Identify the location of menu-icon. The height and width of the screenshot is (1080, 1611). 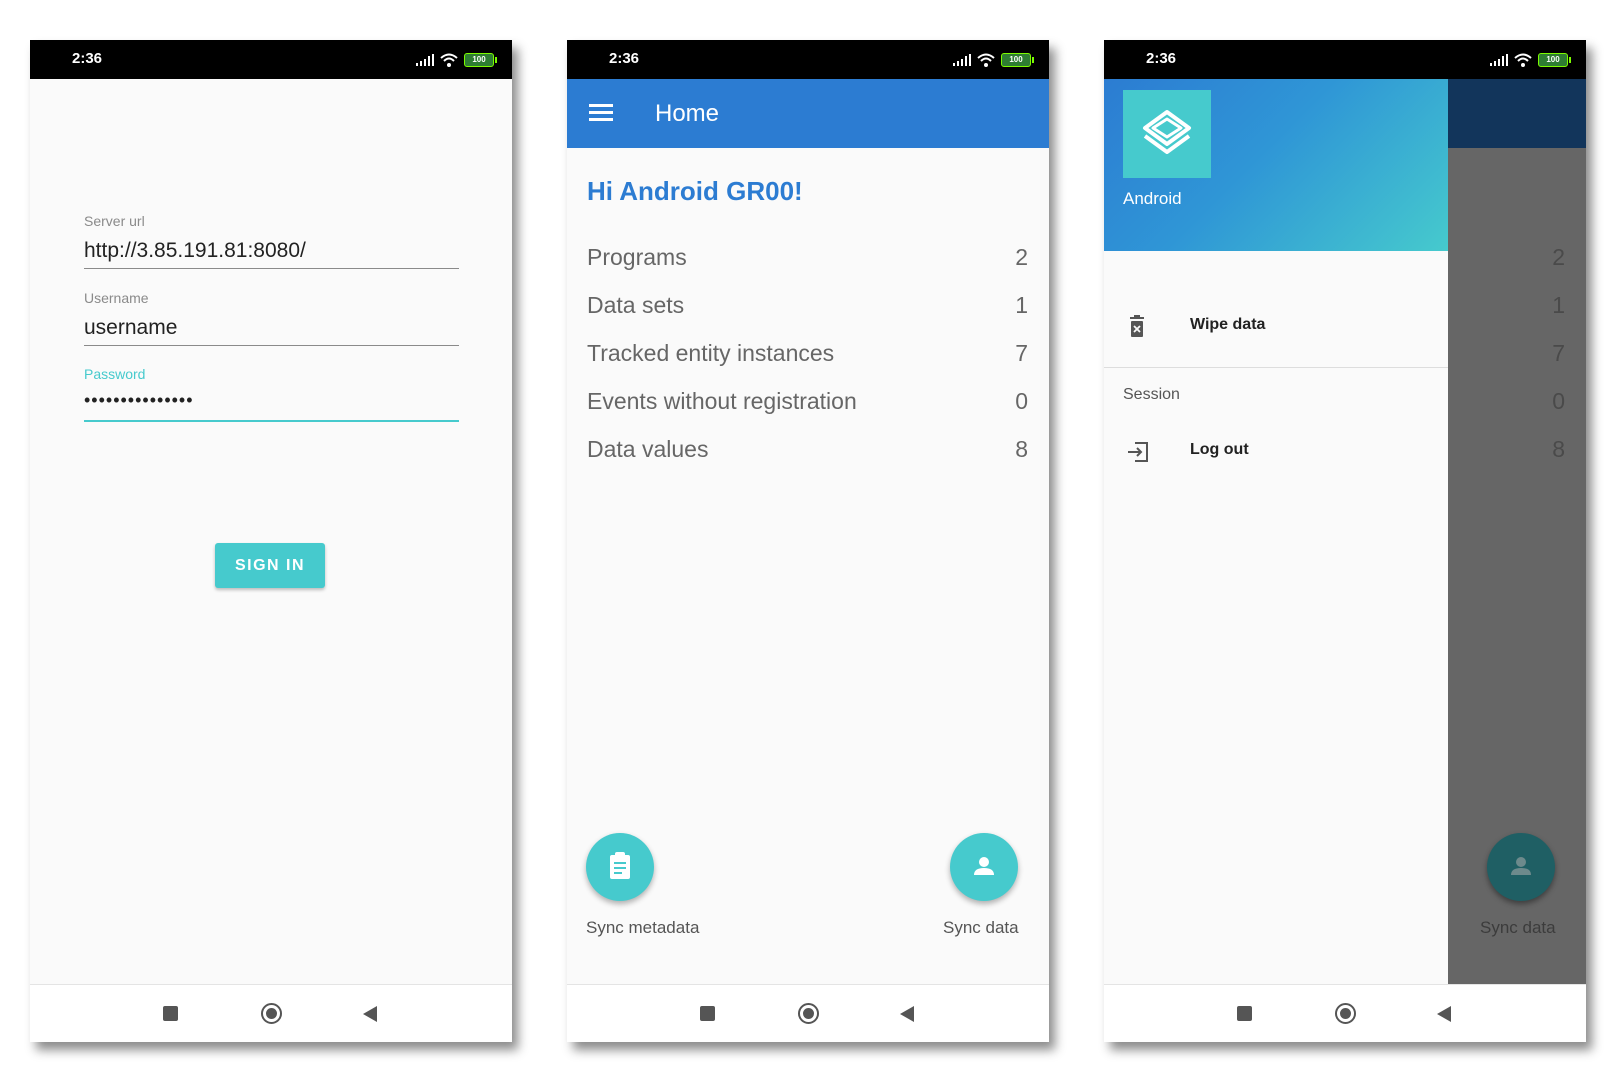
(601, 113).